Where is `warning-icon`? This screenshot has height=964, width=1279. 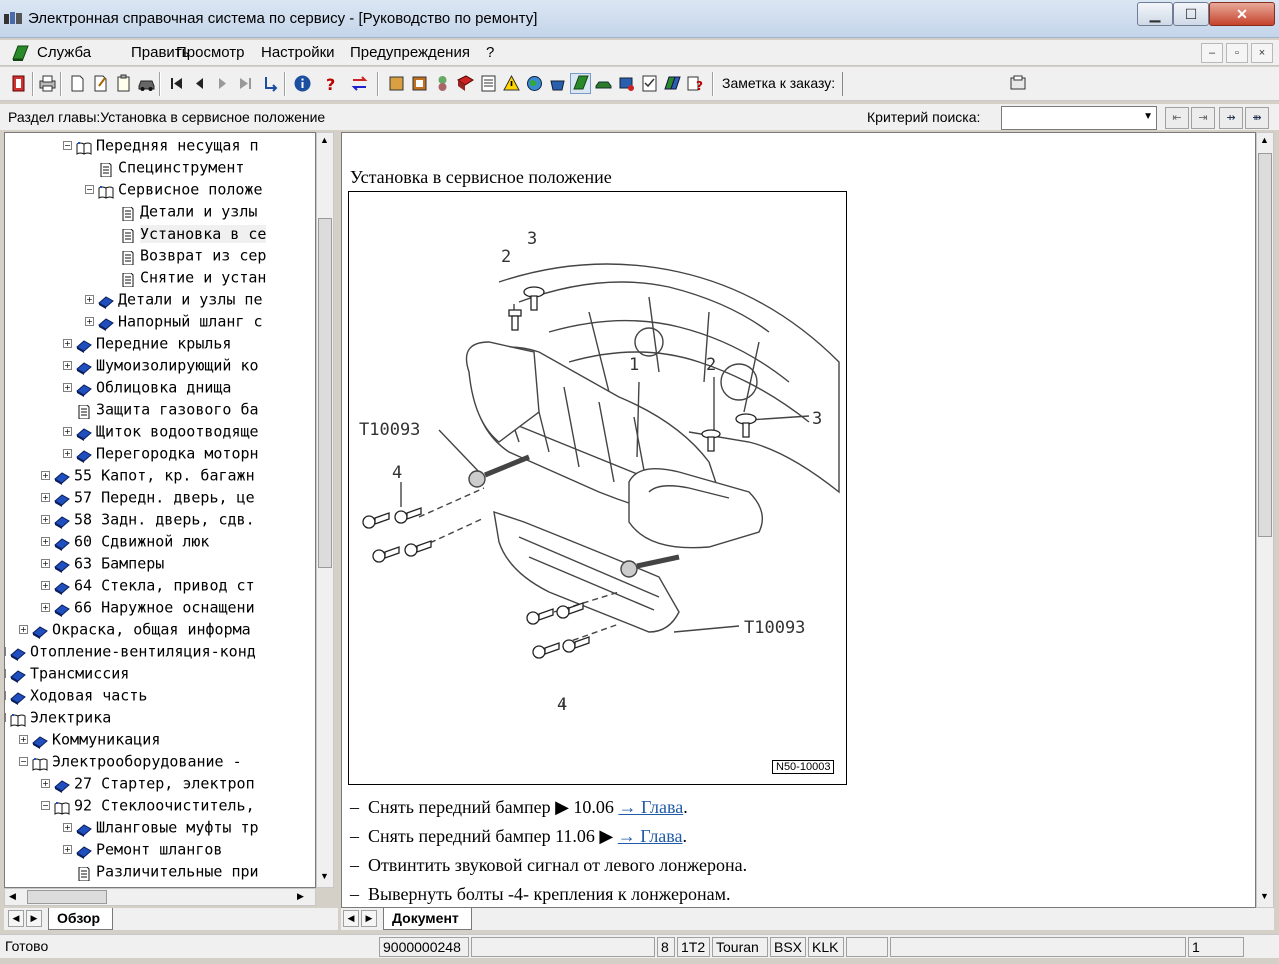 warning-icon is located at coordinates (511, 83).